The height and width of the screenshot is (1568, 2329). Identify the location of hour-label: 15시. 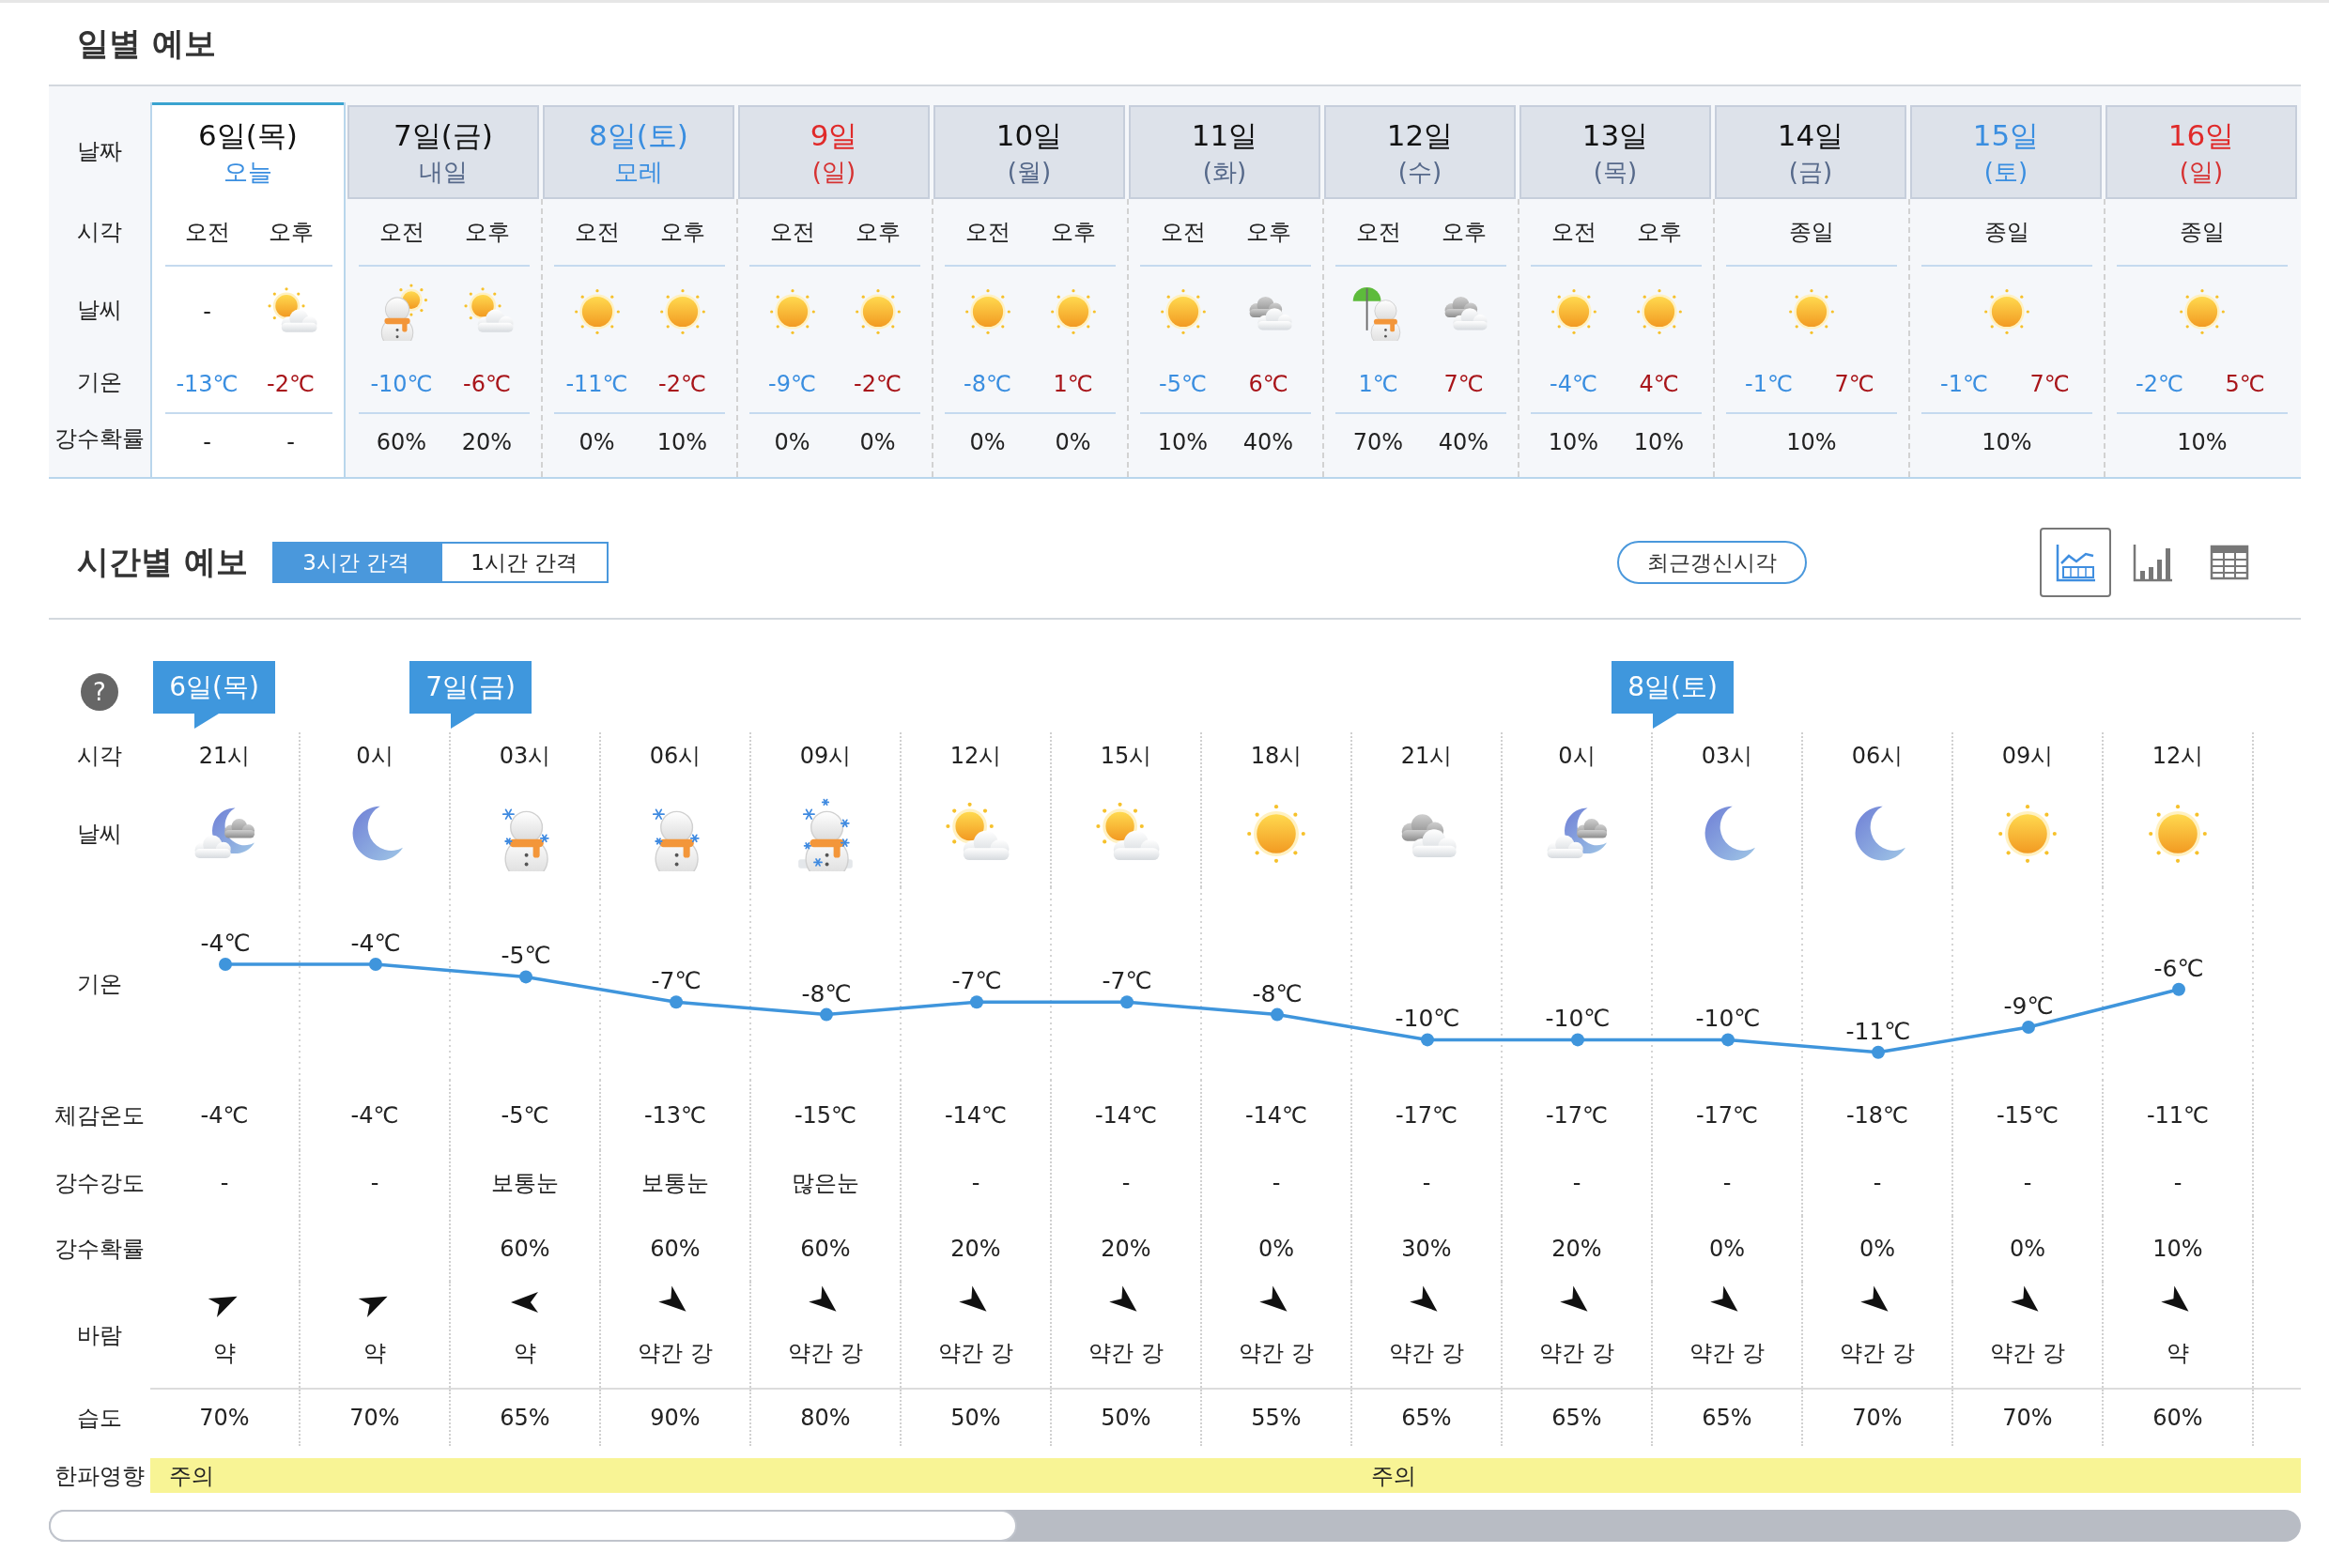
(1126, 757).